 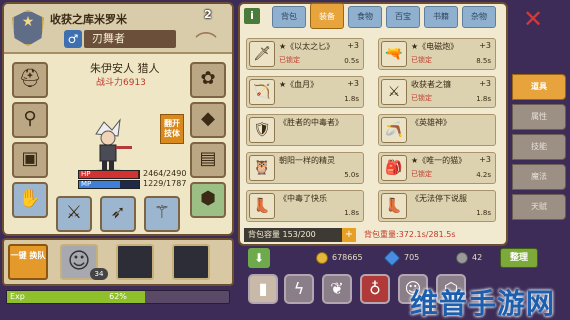 I want to click on item-icon: 👢, so click(x=394, y=206).